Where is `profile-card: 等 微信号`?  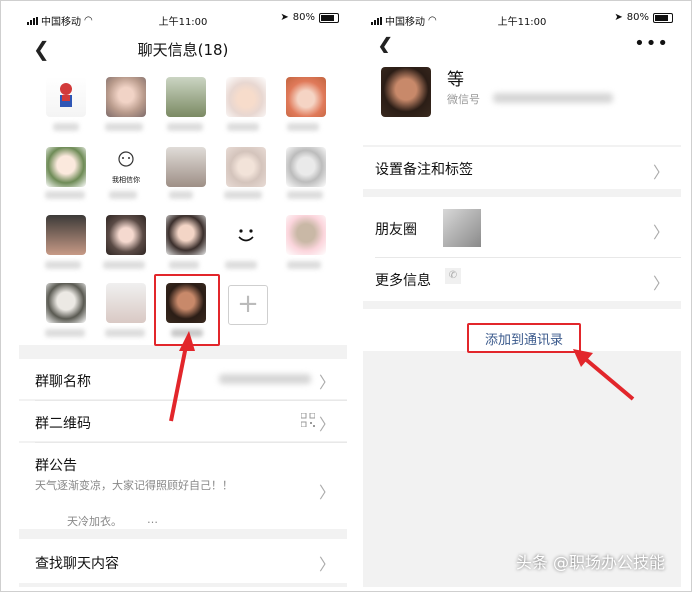 profile-card: 等 微信号 is located at coordinates (522, 99).